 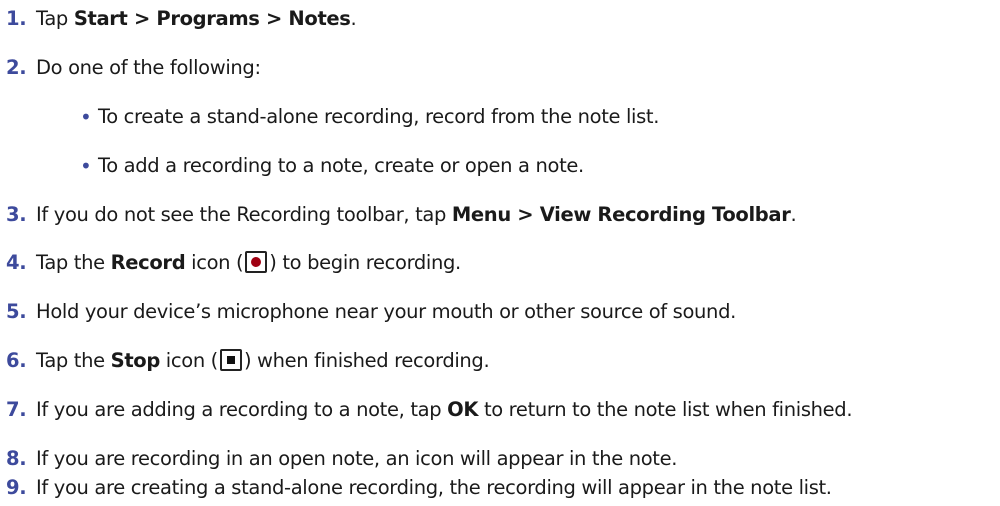 What do you see at coordinates (463, 409) in the screenshot?
I see `button-name: OK` at bounding box center [463, 409].